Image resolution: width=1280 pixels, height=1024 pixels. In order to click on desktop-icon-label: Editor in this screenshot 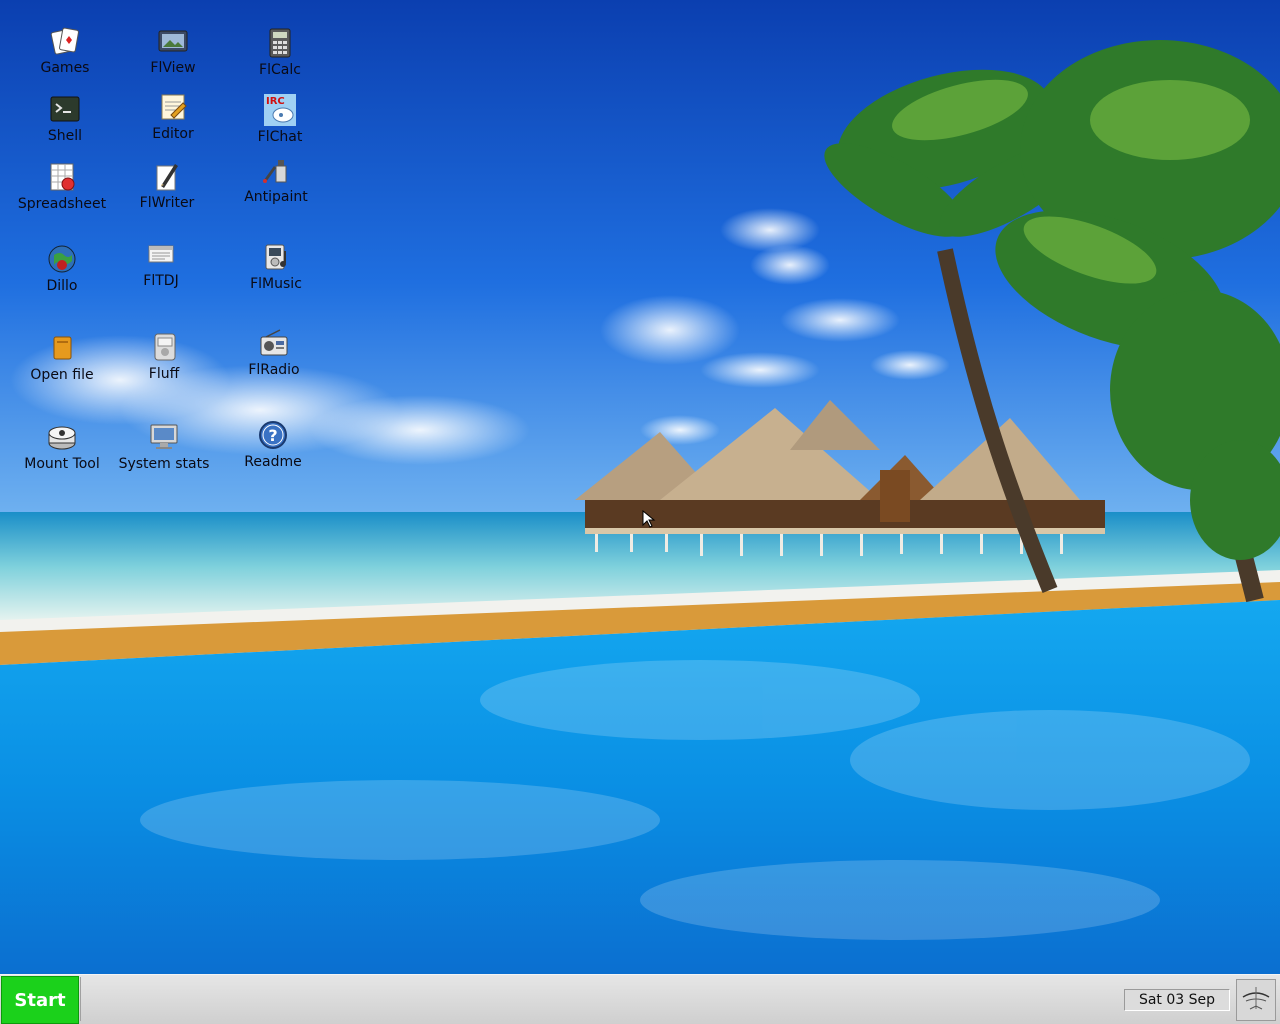, I will do `click(173, 134)`.